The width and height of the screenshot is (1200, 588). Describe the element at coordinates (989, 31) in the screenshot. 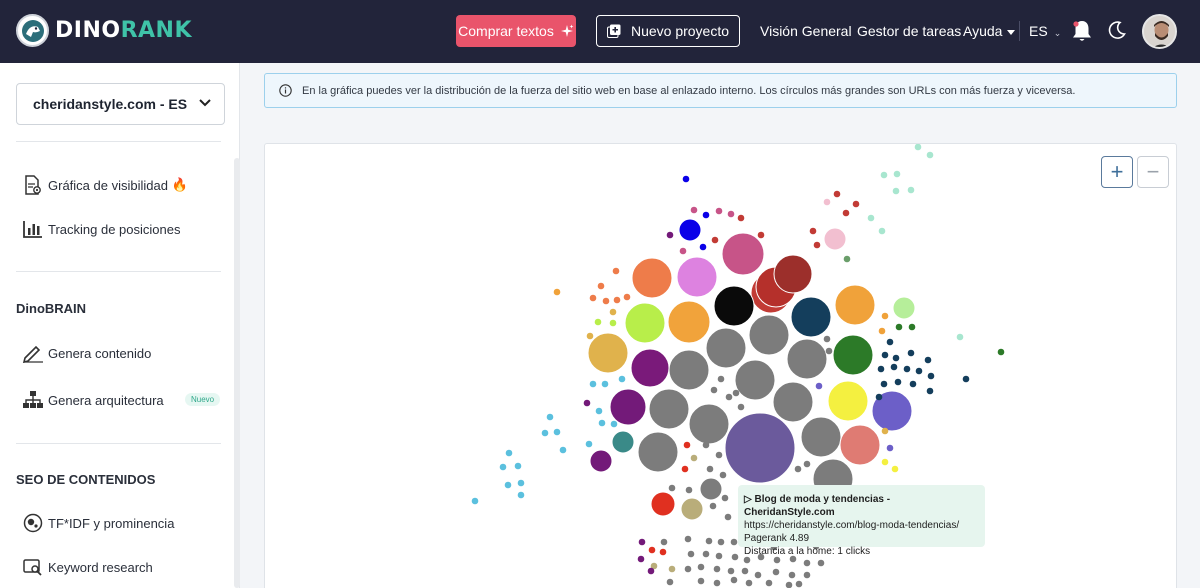

I see `nav-ayuda-dropdown: Ayuda` at that location.